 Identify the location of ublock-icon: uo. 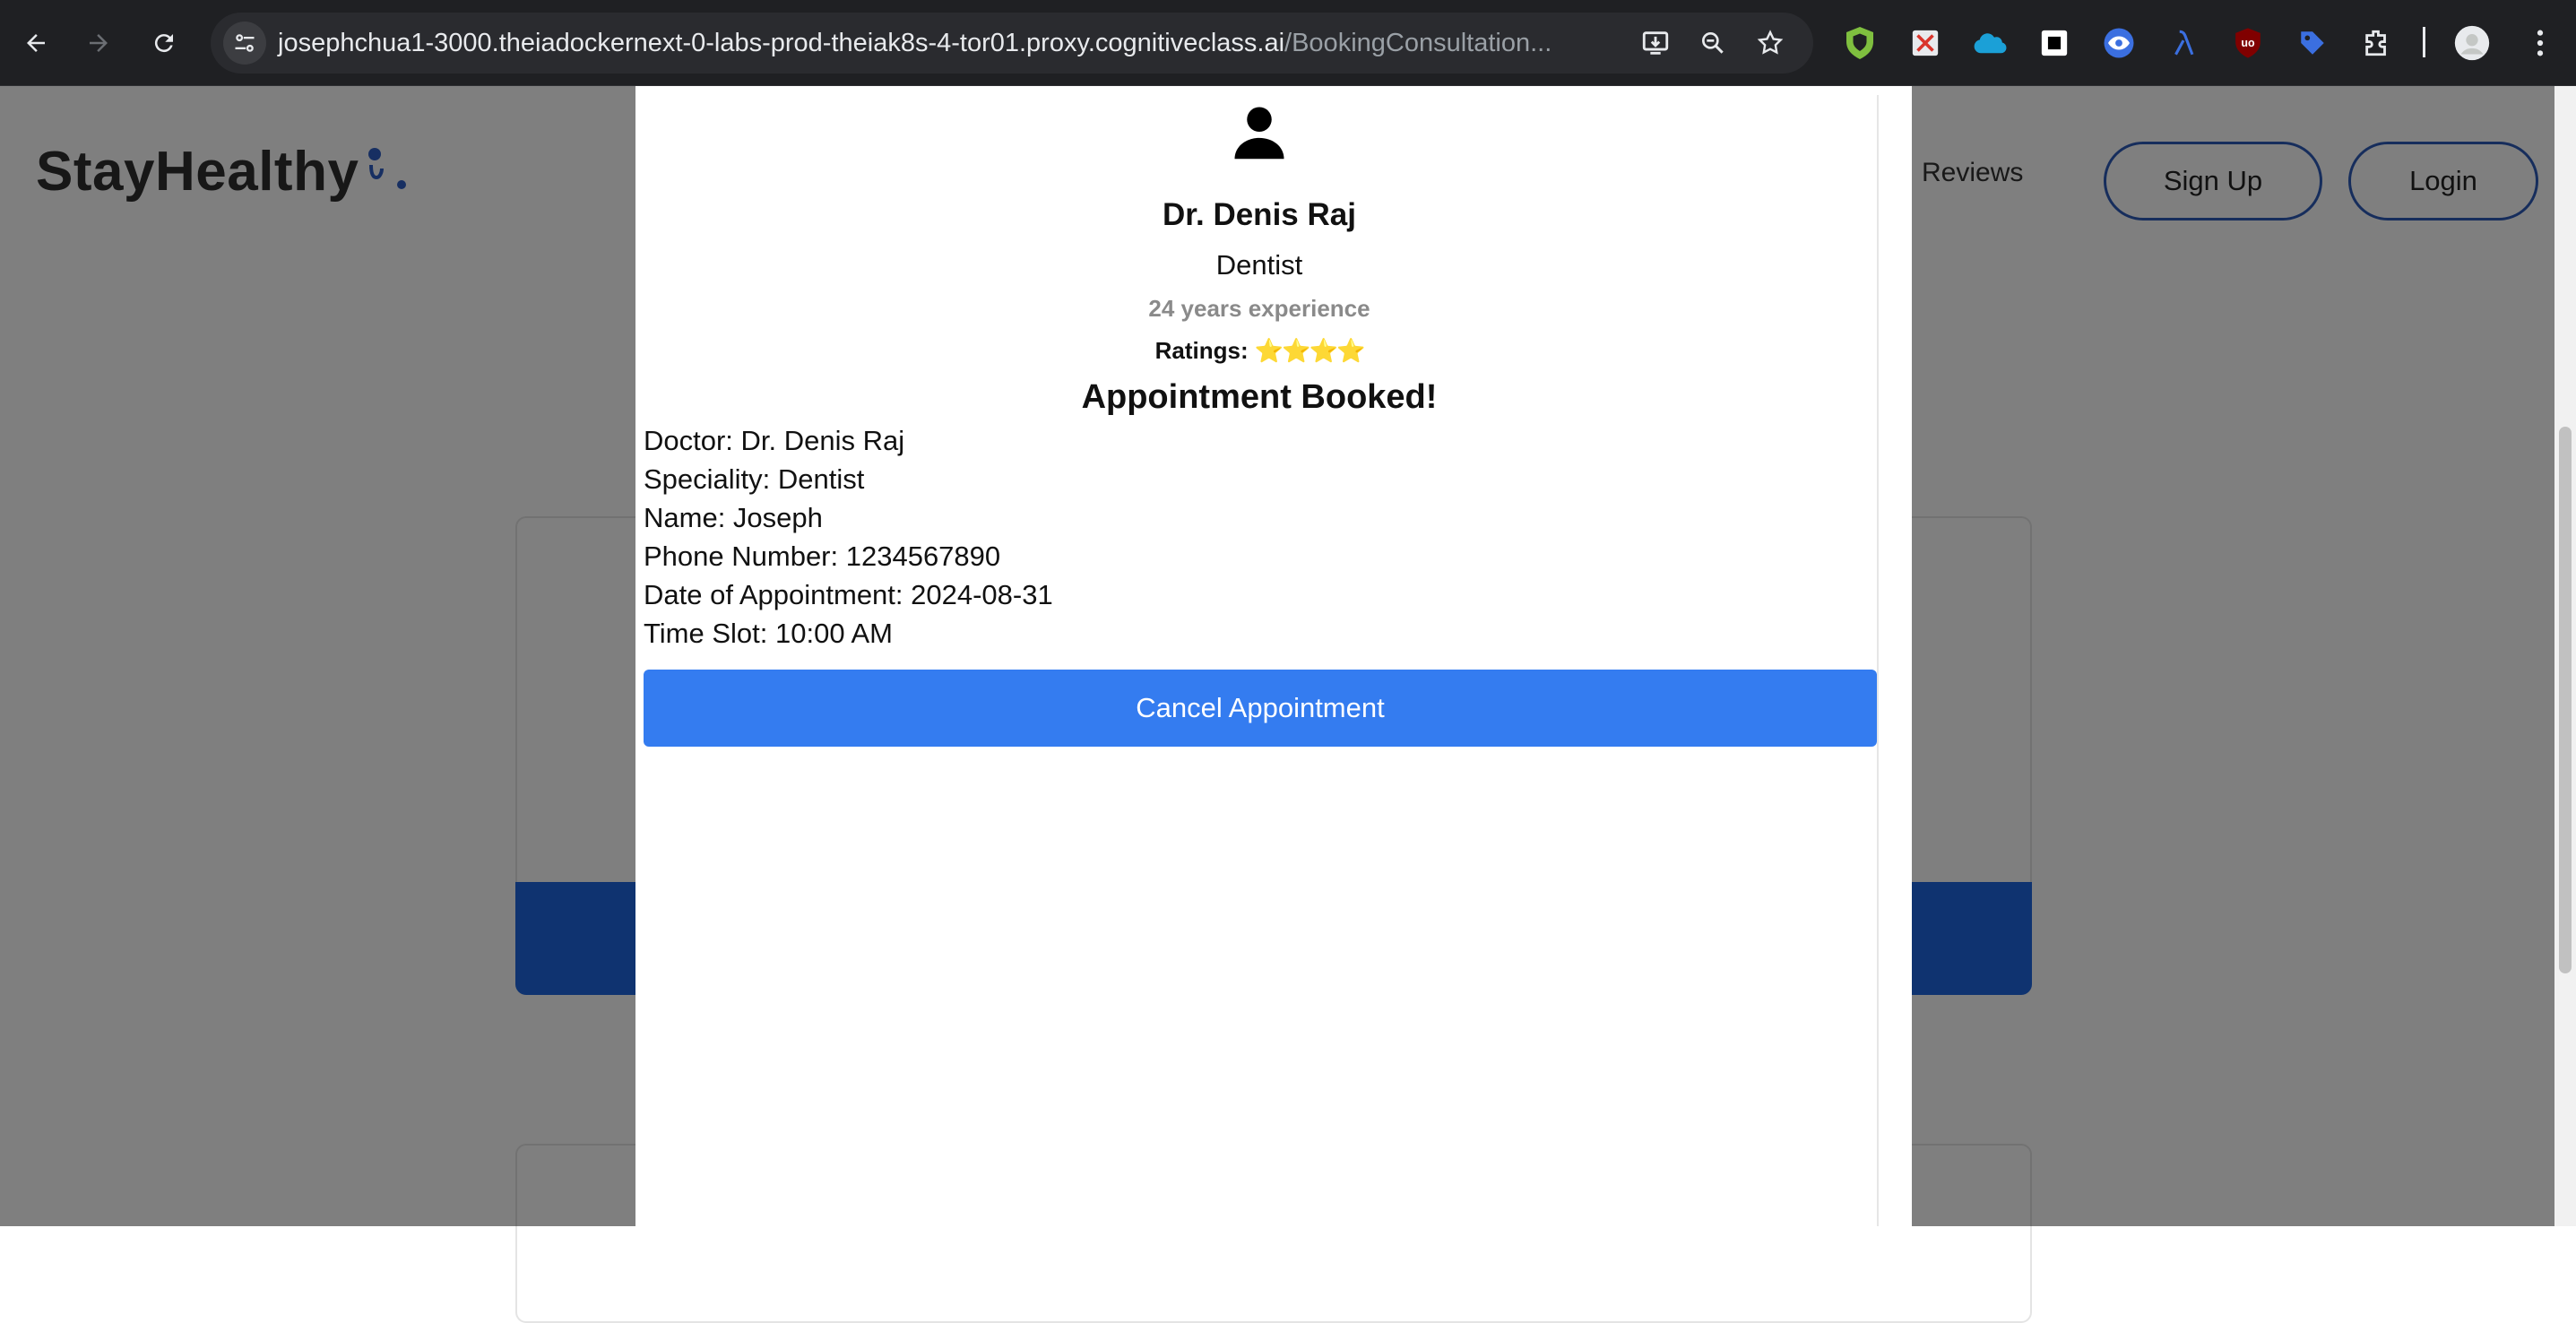
(2247, 43).